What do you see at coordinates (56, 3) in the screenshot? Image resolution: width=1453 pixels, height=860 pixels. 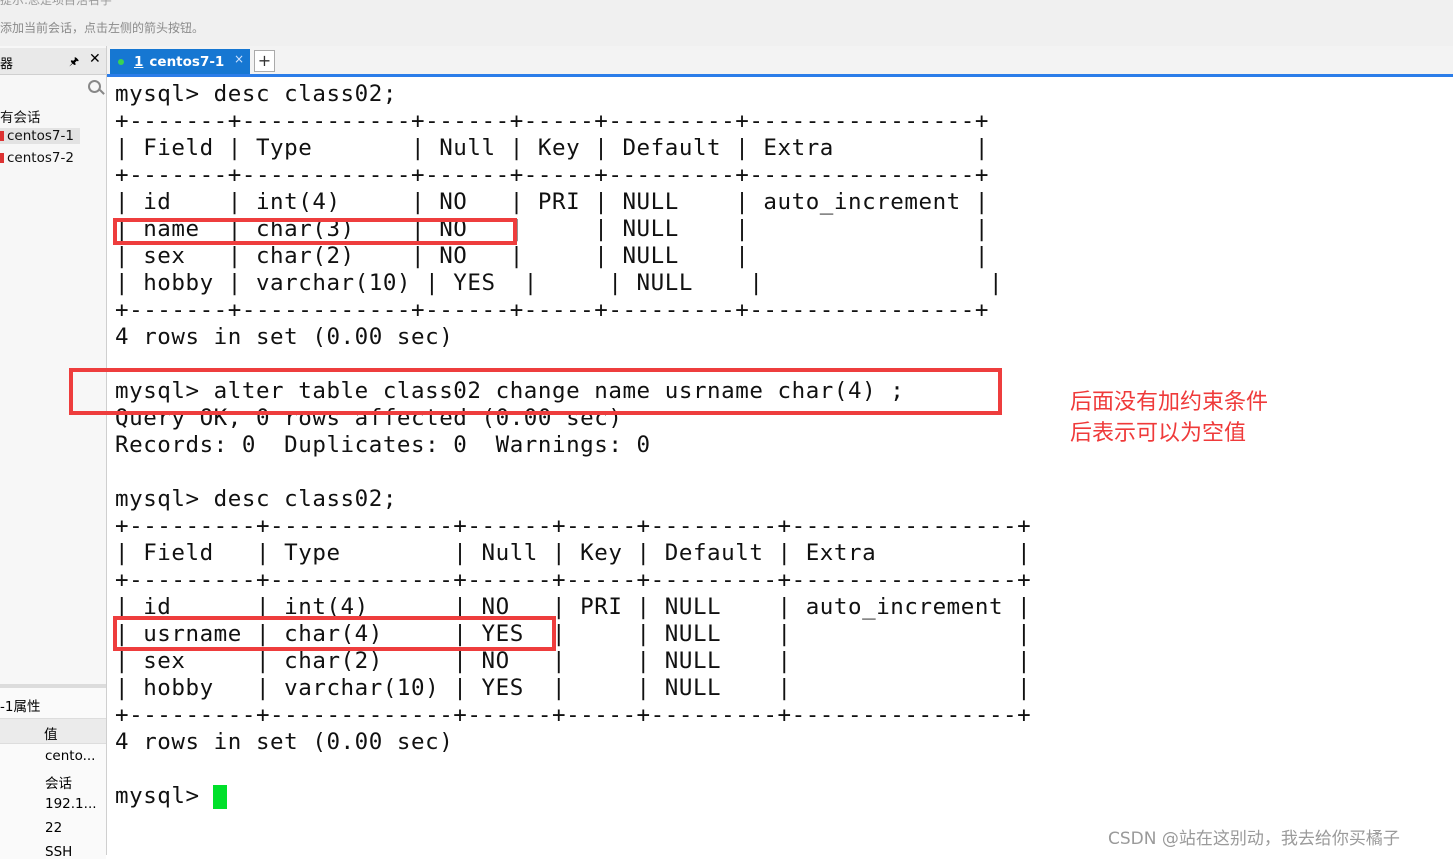 I see `toolbar-ghost-text: 提示:总是项目活名字` at bounding box center [56, 3].